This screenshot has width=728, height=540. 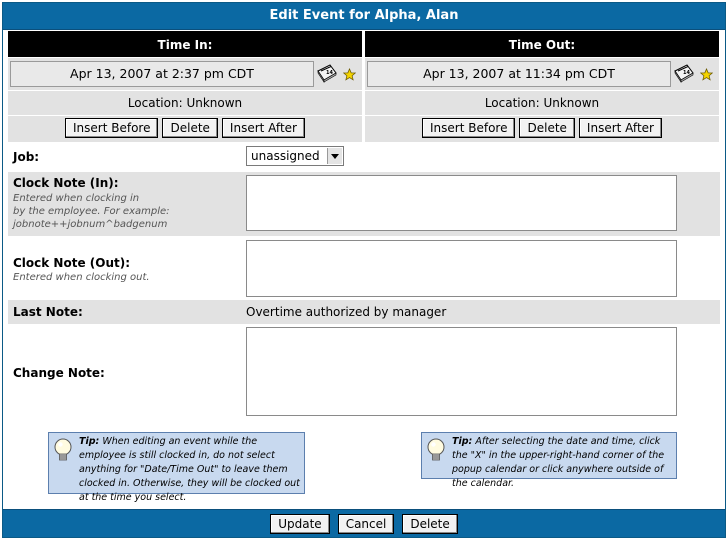 I want to click on clock-note-out-label: Clock Note (Out):, so click(x=72, y=263).